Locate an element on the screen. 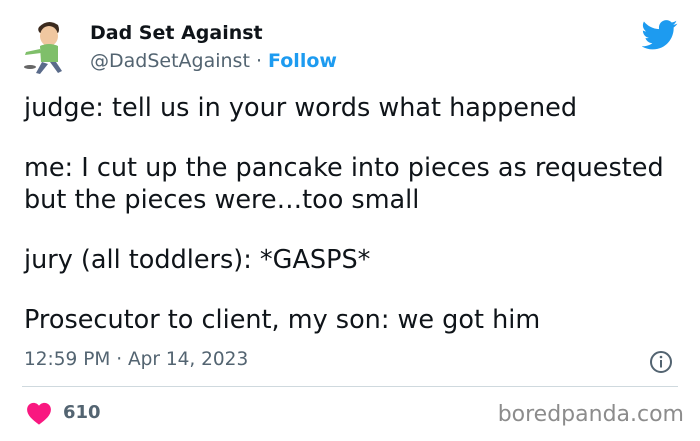 The width and height of the screenshot is (700, 441). twitter-bird-icon is located at coordinates (659, 35).